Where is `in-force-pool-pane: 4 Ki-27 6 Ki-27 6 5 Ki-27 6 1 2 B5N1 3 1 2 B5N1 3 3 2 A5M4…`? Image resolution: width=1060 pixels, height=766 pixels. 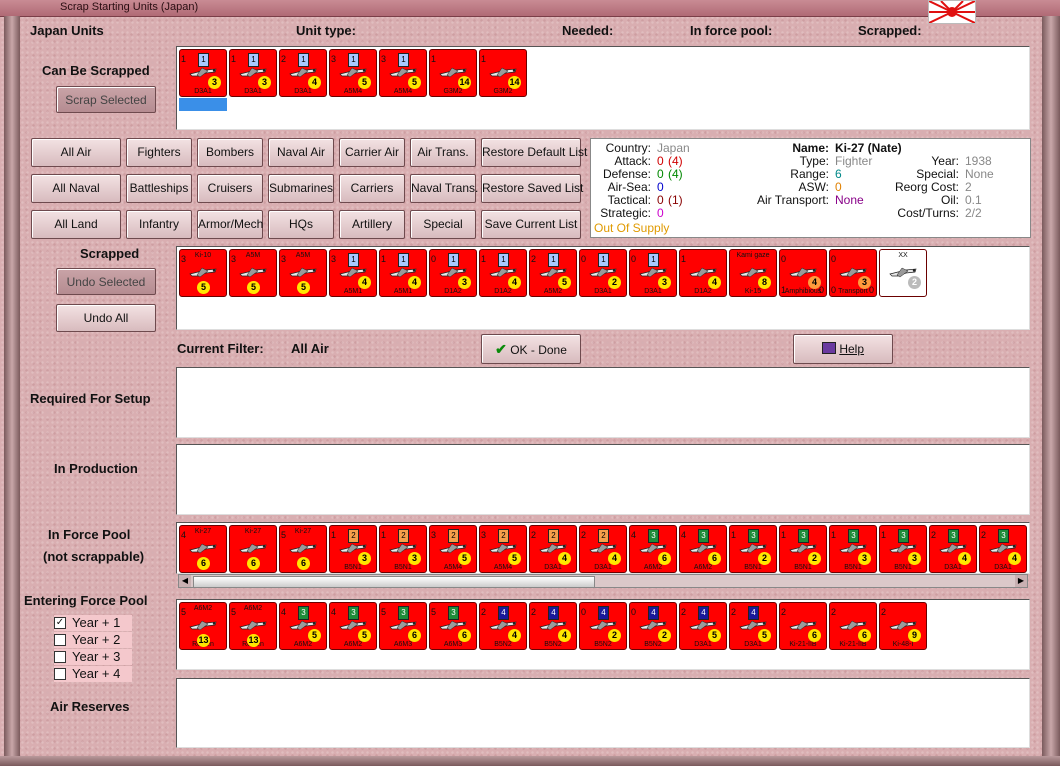 in-force-pool-pane: 4 Ki-27 6 Ki-27 6 5 Ki-27 6 1 2 B5N1 3 1 2 B5N1 3 3 2 A5M4… is located at coordinates (603, 548).